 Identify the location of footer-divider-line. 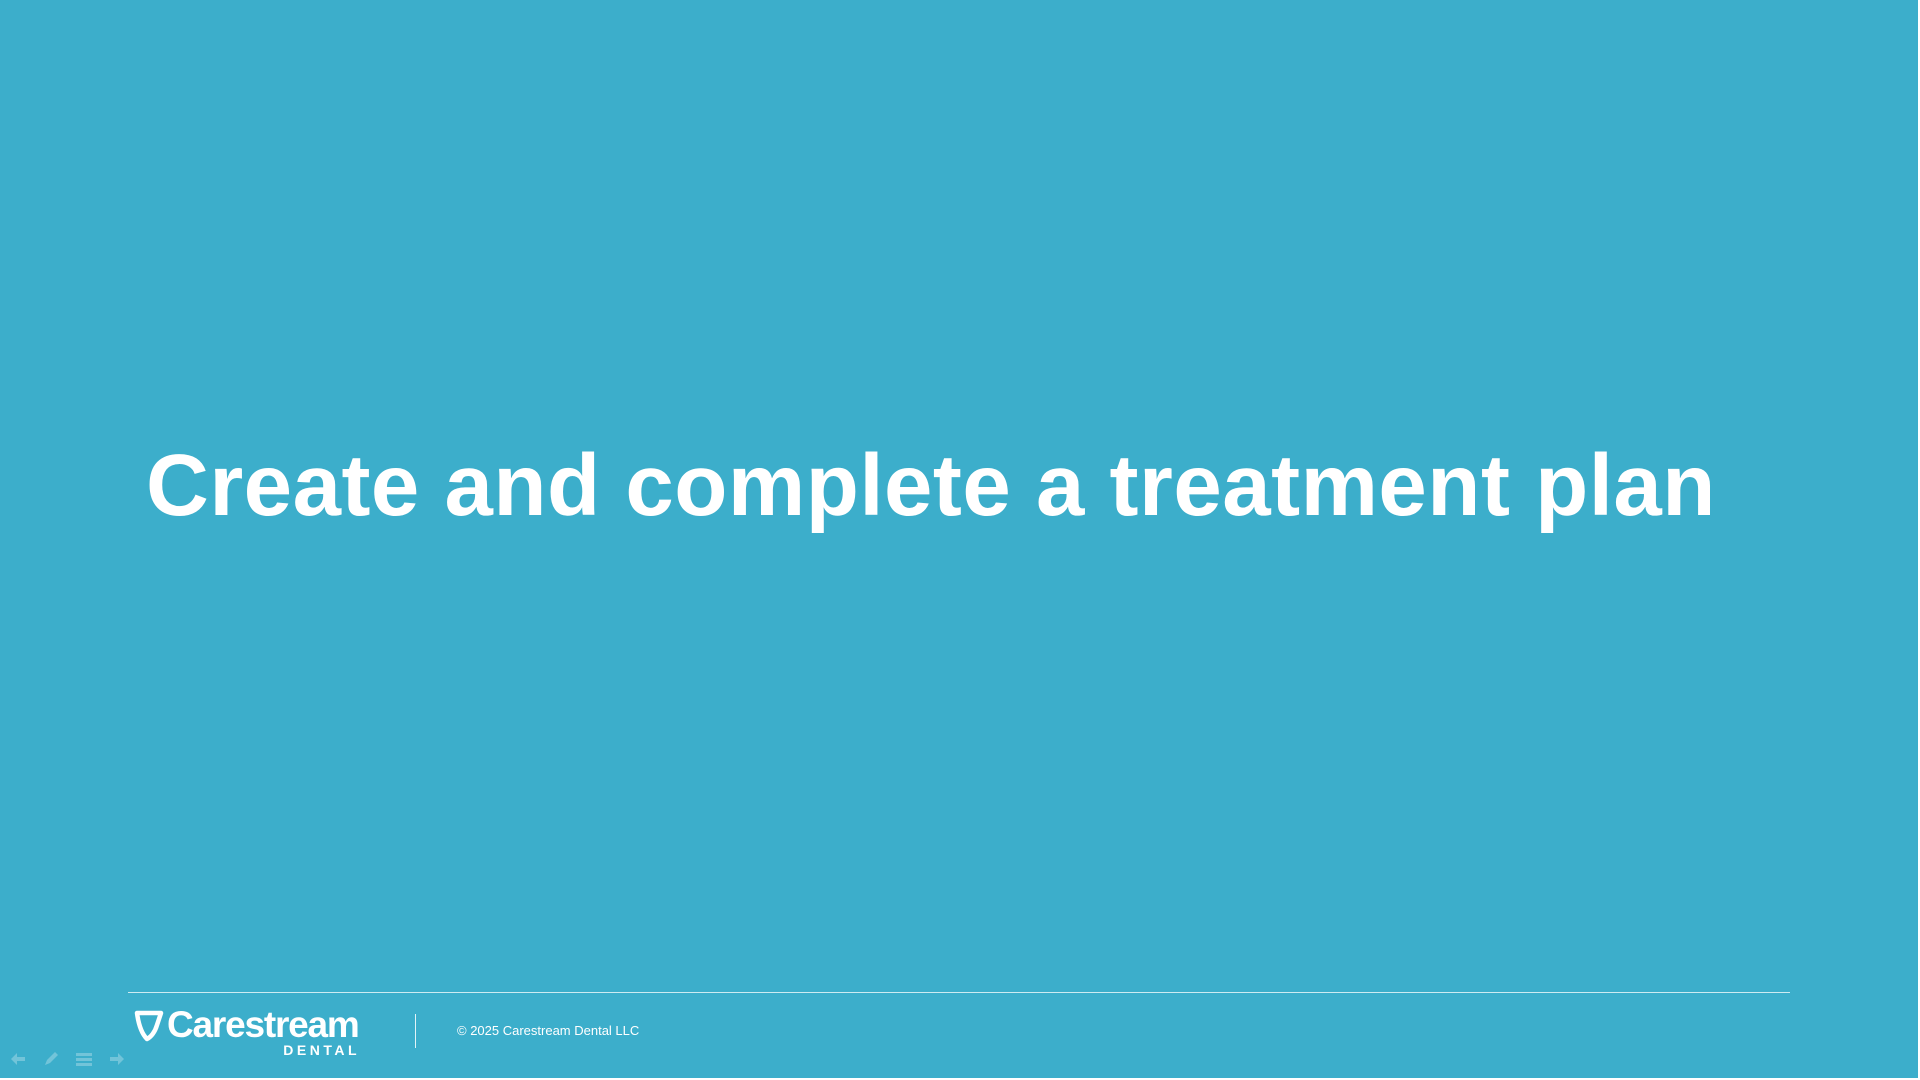
(959, 992).